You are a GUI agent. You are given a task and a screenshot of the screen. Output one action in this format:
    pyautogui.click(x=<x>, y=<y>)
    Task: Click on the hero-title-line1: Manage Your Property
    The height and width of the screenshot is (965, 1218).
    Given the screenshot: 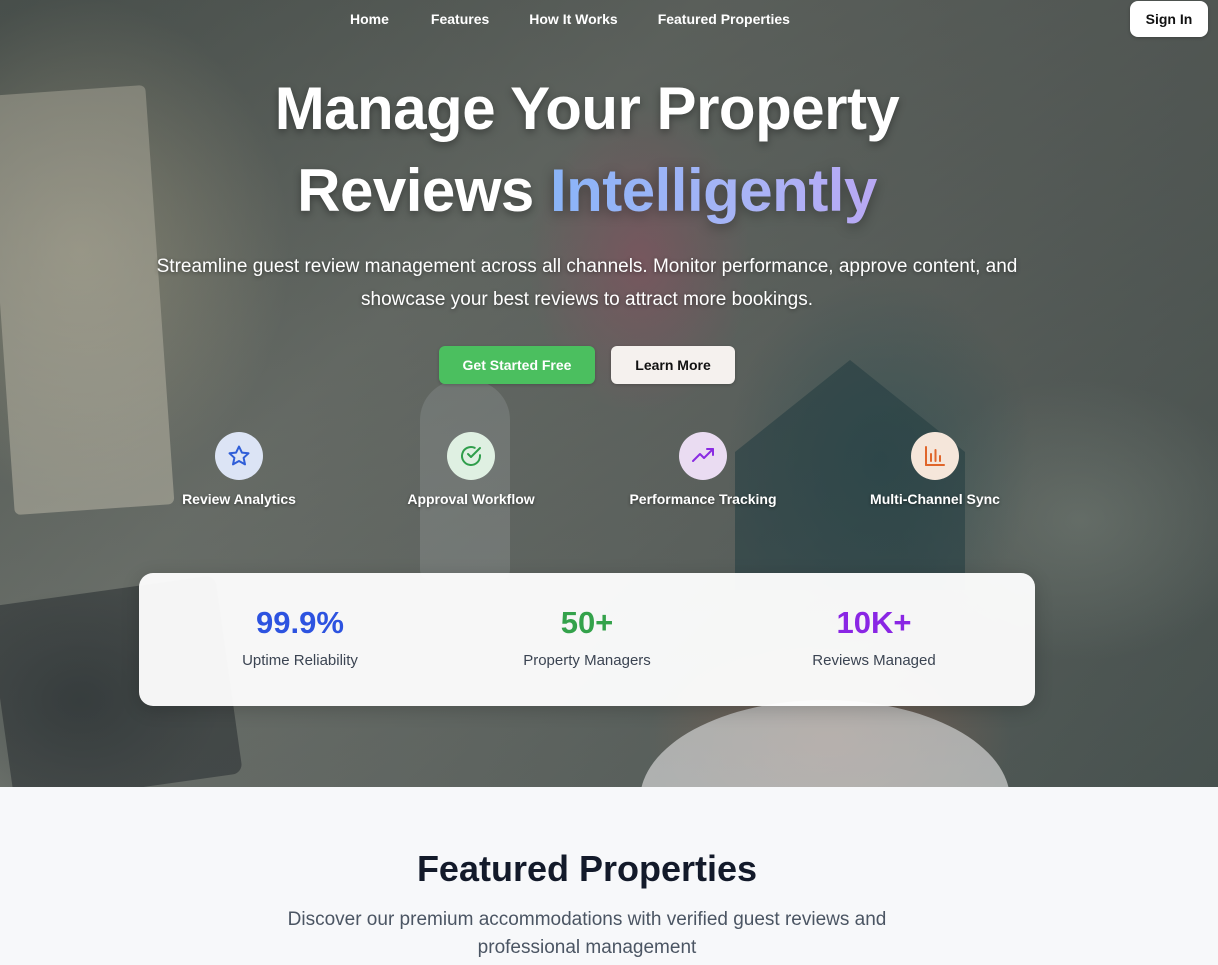 What is the action you would take?
    pyautogui.click(x=587, y=108)
    